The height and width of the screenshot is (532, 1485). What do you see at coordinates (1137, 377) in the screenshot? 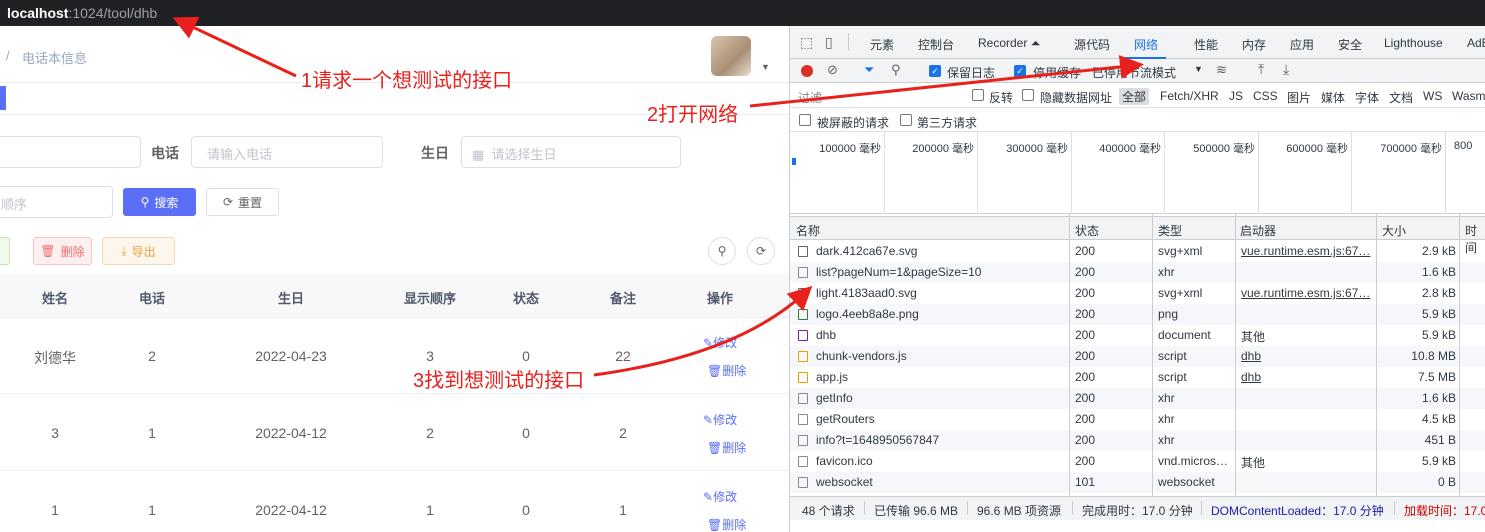
I see `request-row: app.js 200 script dhb 7.5 MB` at bounding box center [1137, 377].